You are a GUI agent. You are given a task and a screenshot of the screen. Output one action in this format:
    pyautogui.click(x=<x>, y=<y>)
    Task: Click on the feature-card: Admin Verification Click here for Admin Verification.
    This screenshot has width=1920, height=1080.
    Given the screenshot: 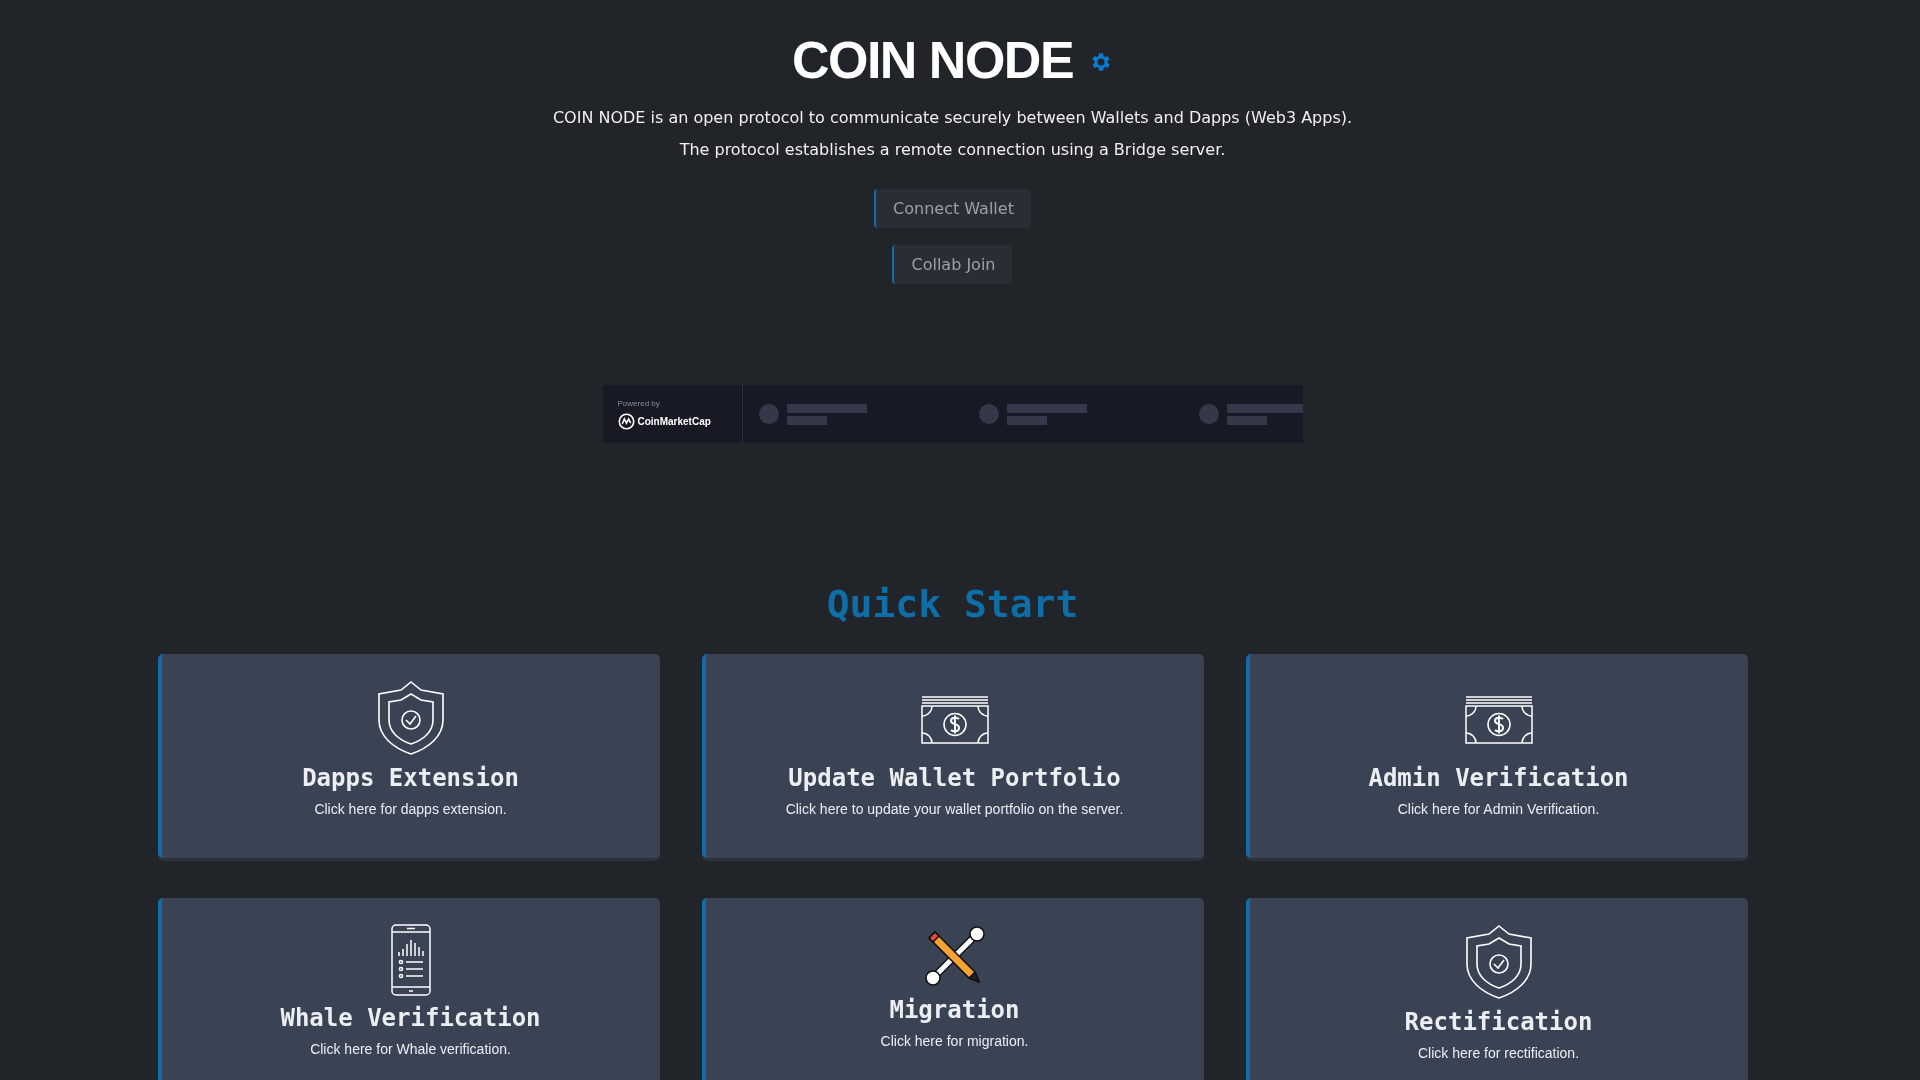 What is the action you would take?
    pyautogui.click(x=1496, y=756)
    